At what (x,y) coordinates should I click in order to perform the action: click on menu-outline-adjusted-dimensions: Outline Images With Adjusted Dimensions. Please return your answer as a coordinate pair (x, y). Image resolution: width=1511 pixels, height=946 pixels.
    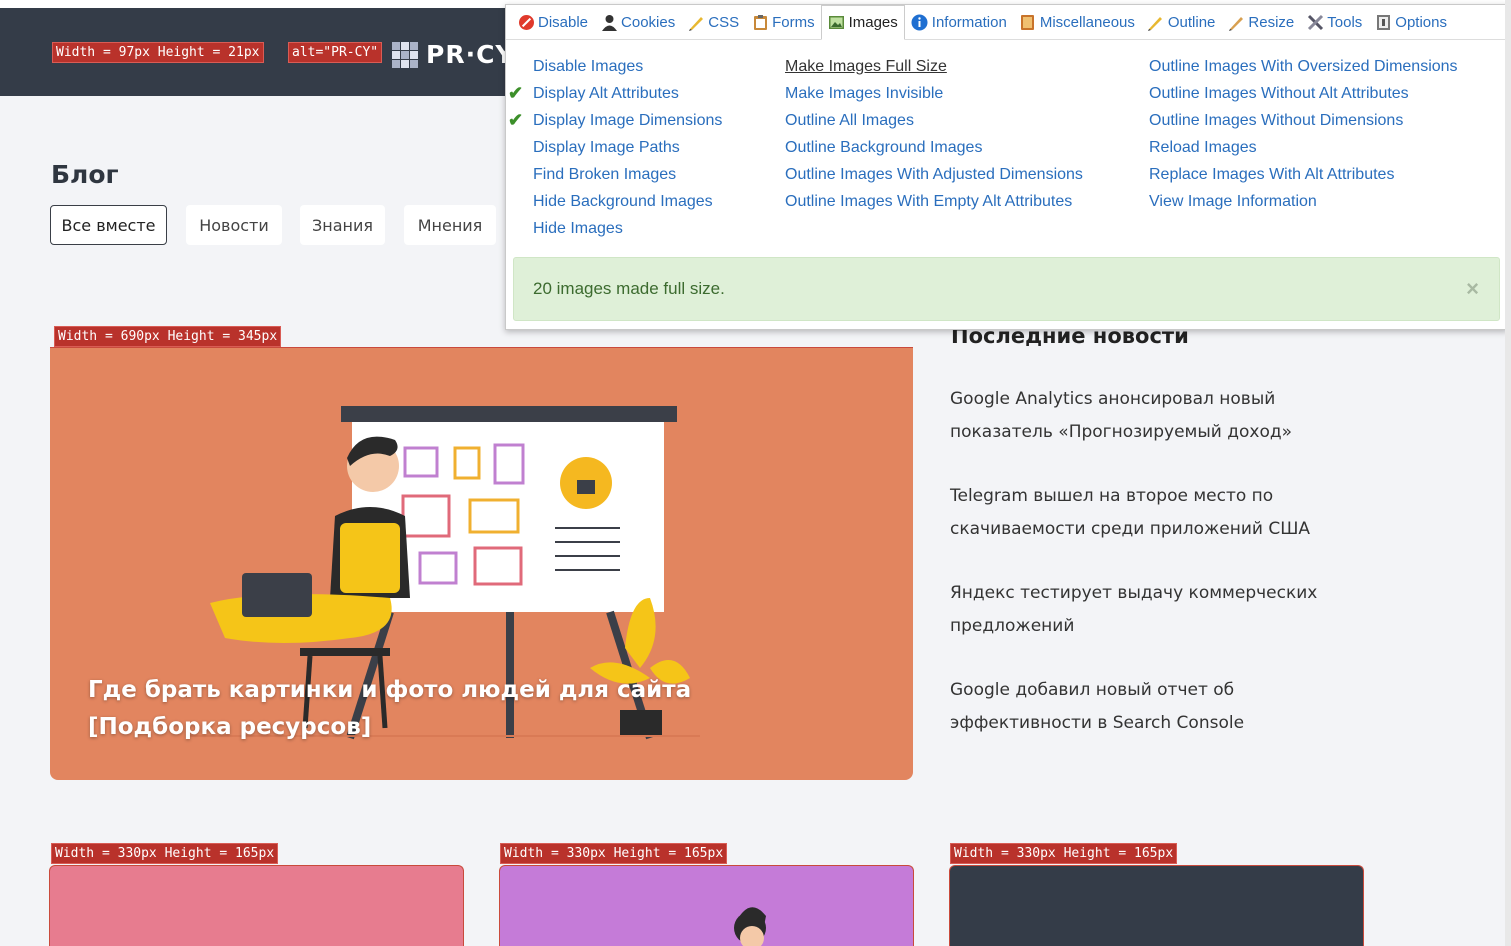
    Looking at the image, I should click on (934, 174).